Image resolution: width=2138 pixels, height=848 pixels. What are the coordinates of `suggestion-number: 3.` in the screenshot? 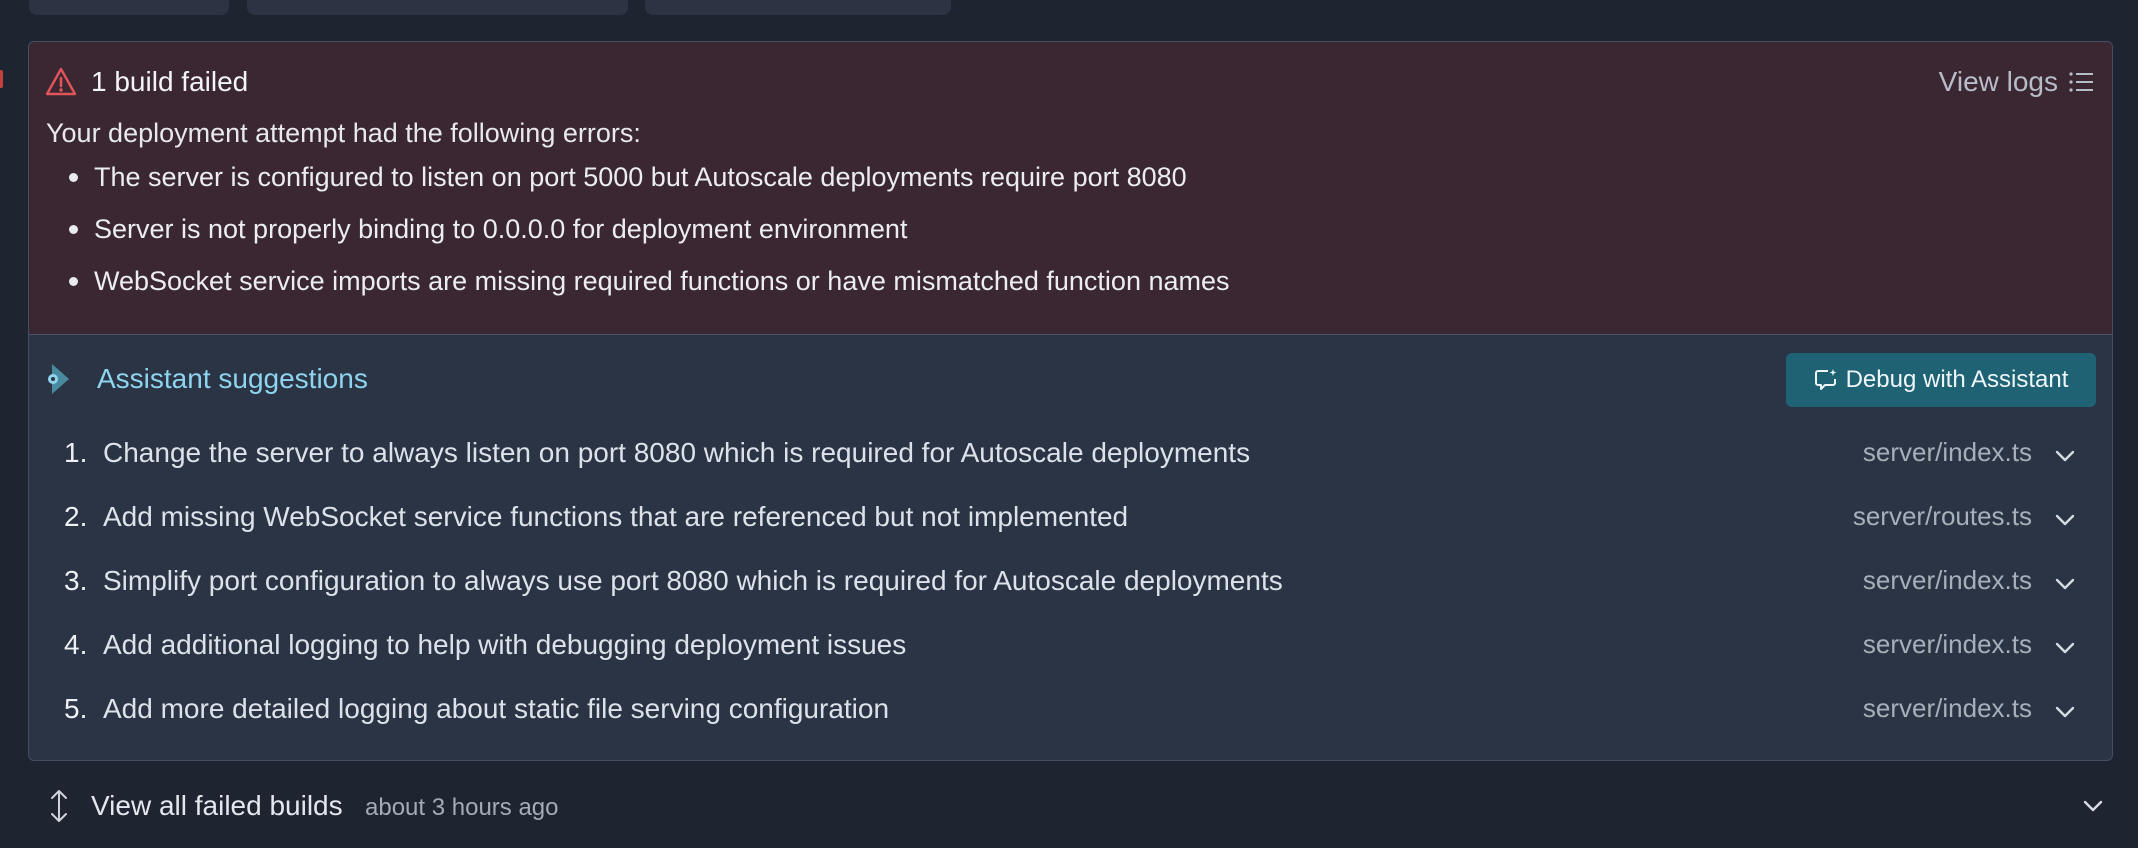 It's located at (76, 580).